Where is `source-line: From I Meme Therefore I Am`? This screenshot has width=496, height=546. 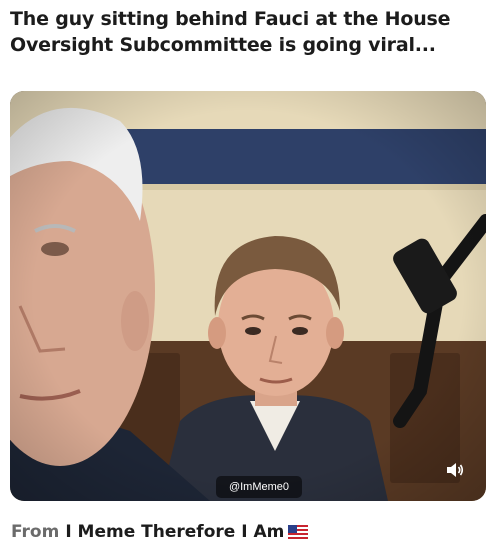 source-line: From I Meme Therefore I Am is located at coordinates (160, 533).